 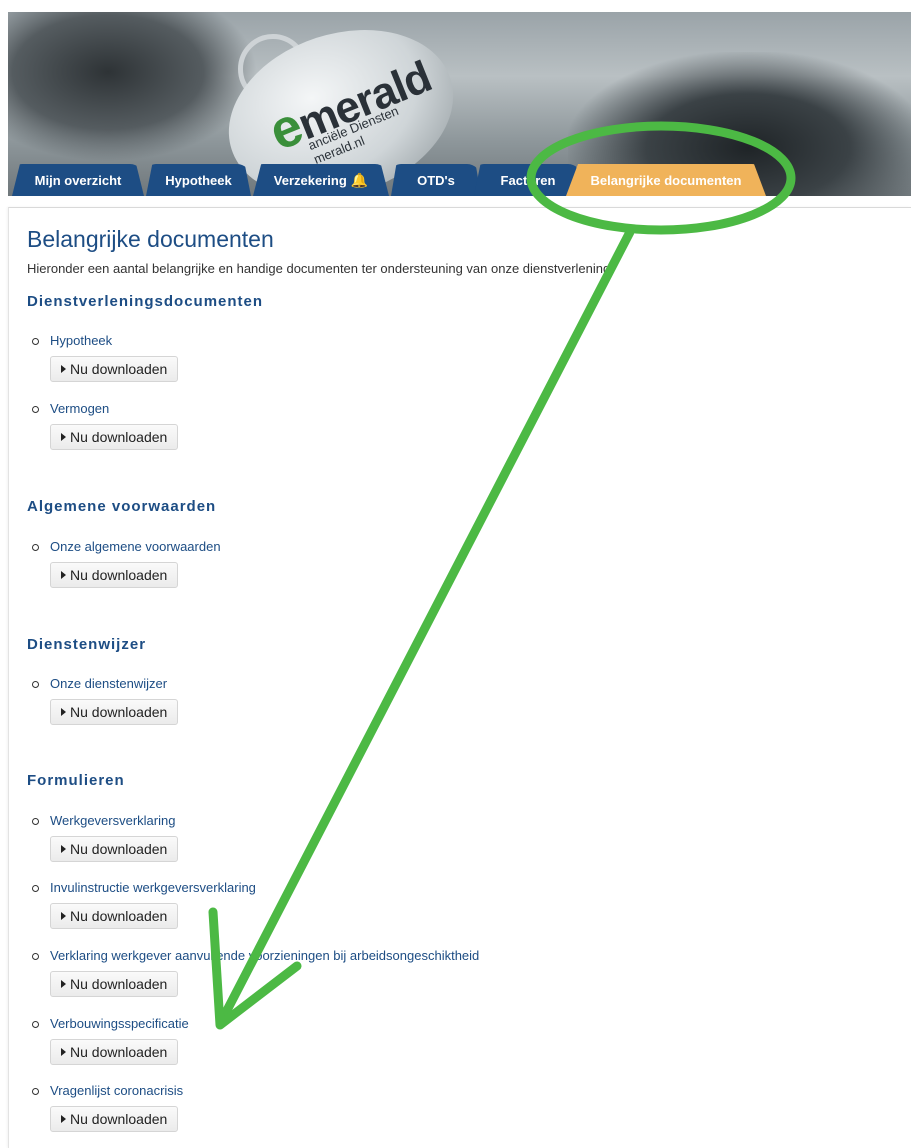 What do you see at coordinates (108, 683) in the screenshot?
I see `document-link-dienstenwijzer: Onze dienstenwijzer` at bounding box center [108, 683].